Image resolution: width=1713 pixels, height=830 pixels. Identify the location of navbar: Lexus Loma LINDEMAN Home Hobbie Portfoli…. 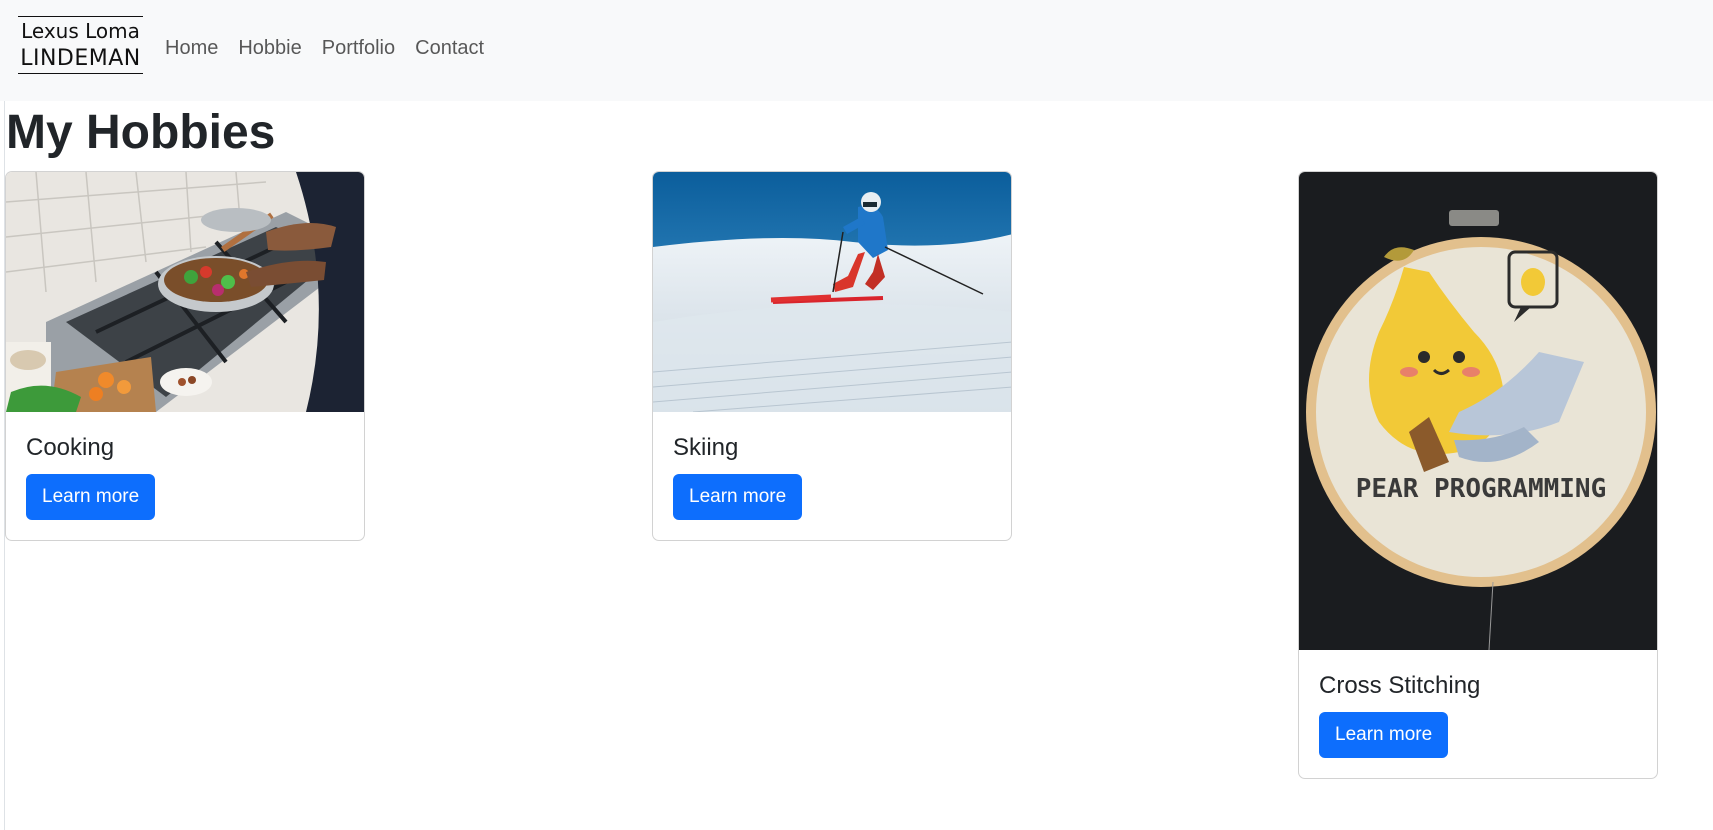
(856, 50).